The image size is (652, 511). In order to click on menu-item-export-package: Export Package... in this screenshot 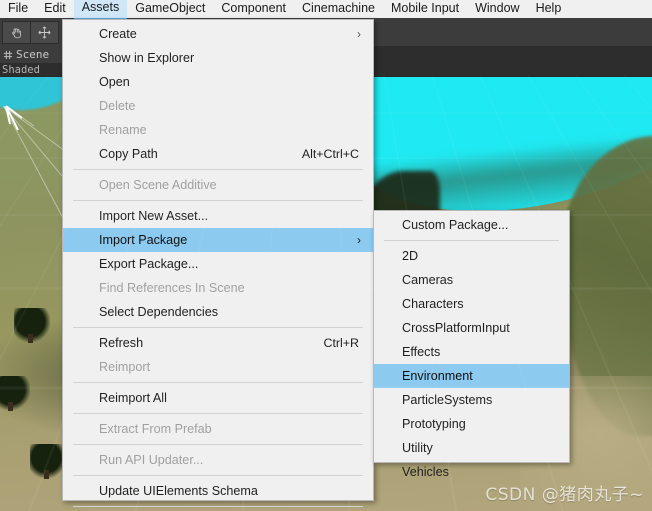, I will do `click(218, 264)`.